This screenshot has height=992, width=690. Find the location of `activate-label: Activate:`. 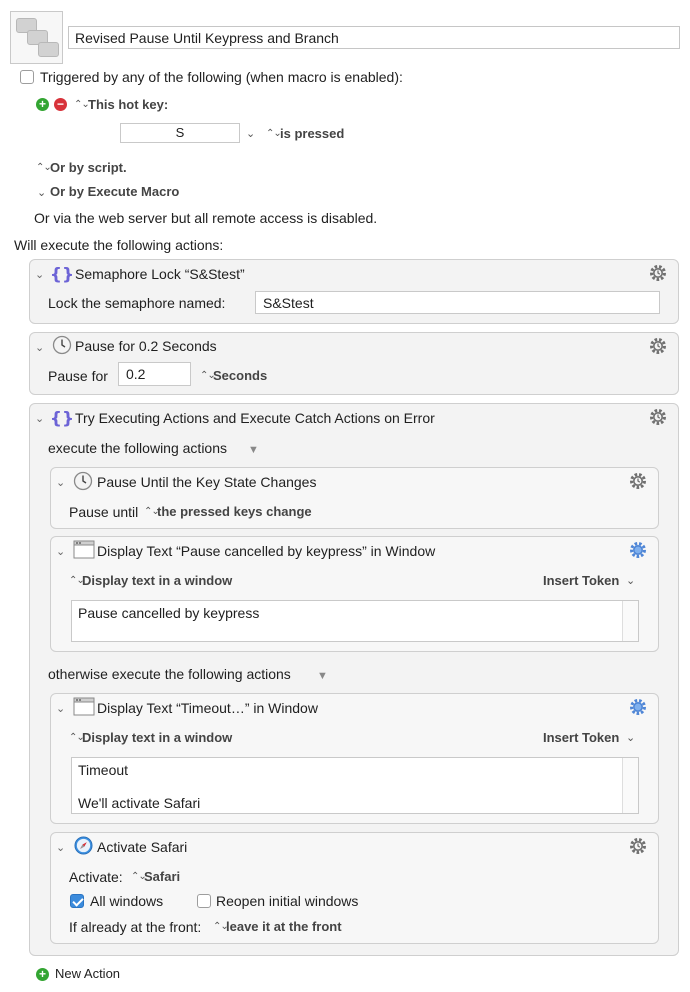

activate-label: Activate: is located at coordinates (96, 877).